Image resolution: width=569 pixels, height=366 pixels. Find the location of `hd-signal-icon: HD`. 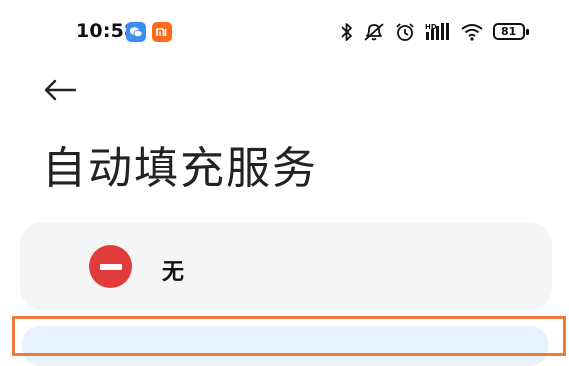

hd-signal-icon: HD is located at coordinates (438, 32).